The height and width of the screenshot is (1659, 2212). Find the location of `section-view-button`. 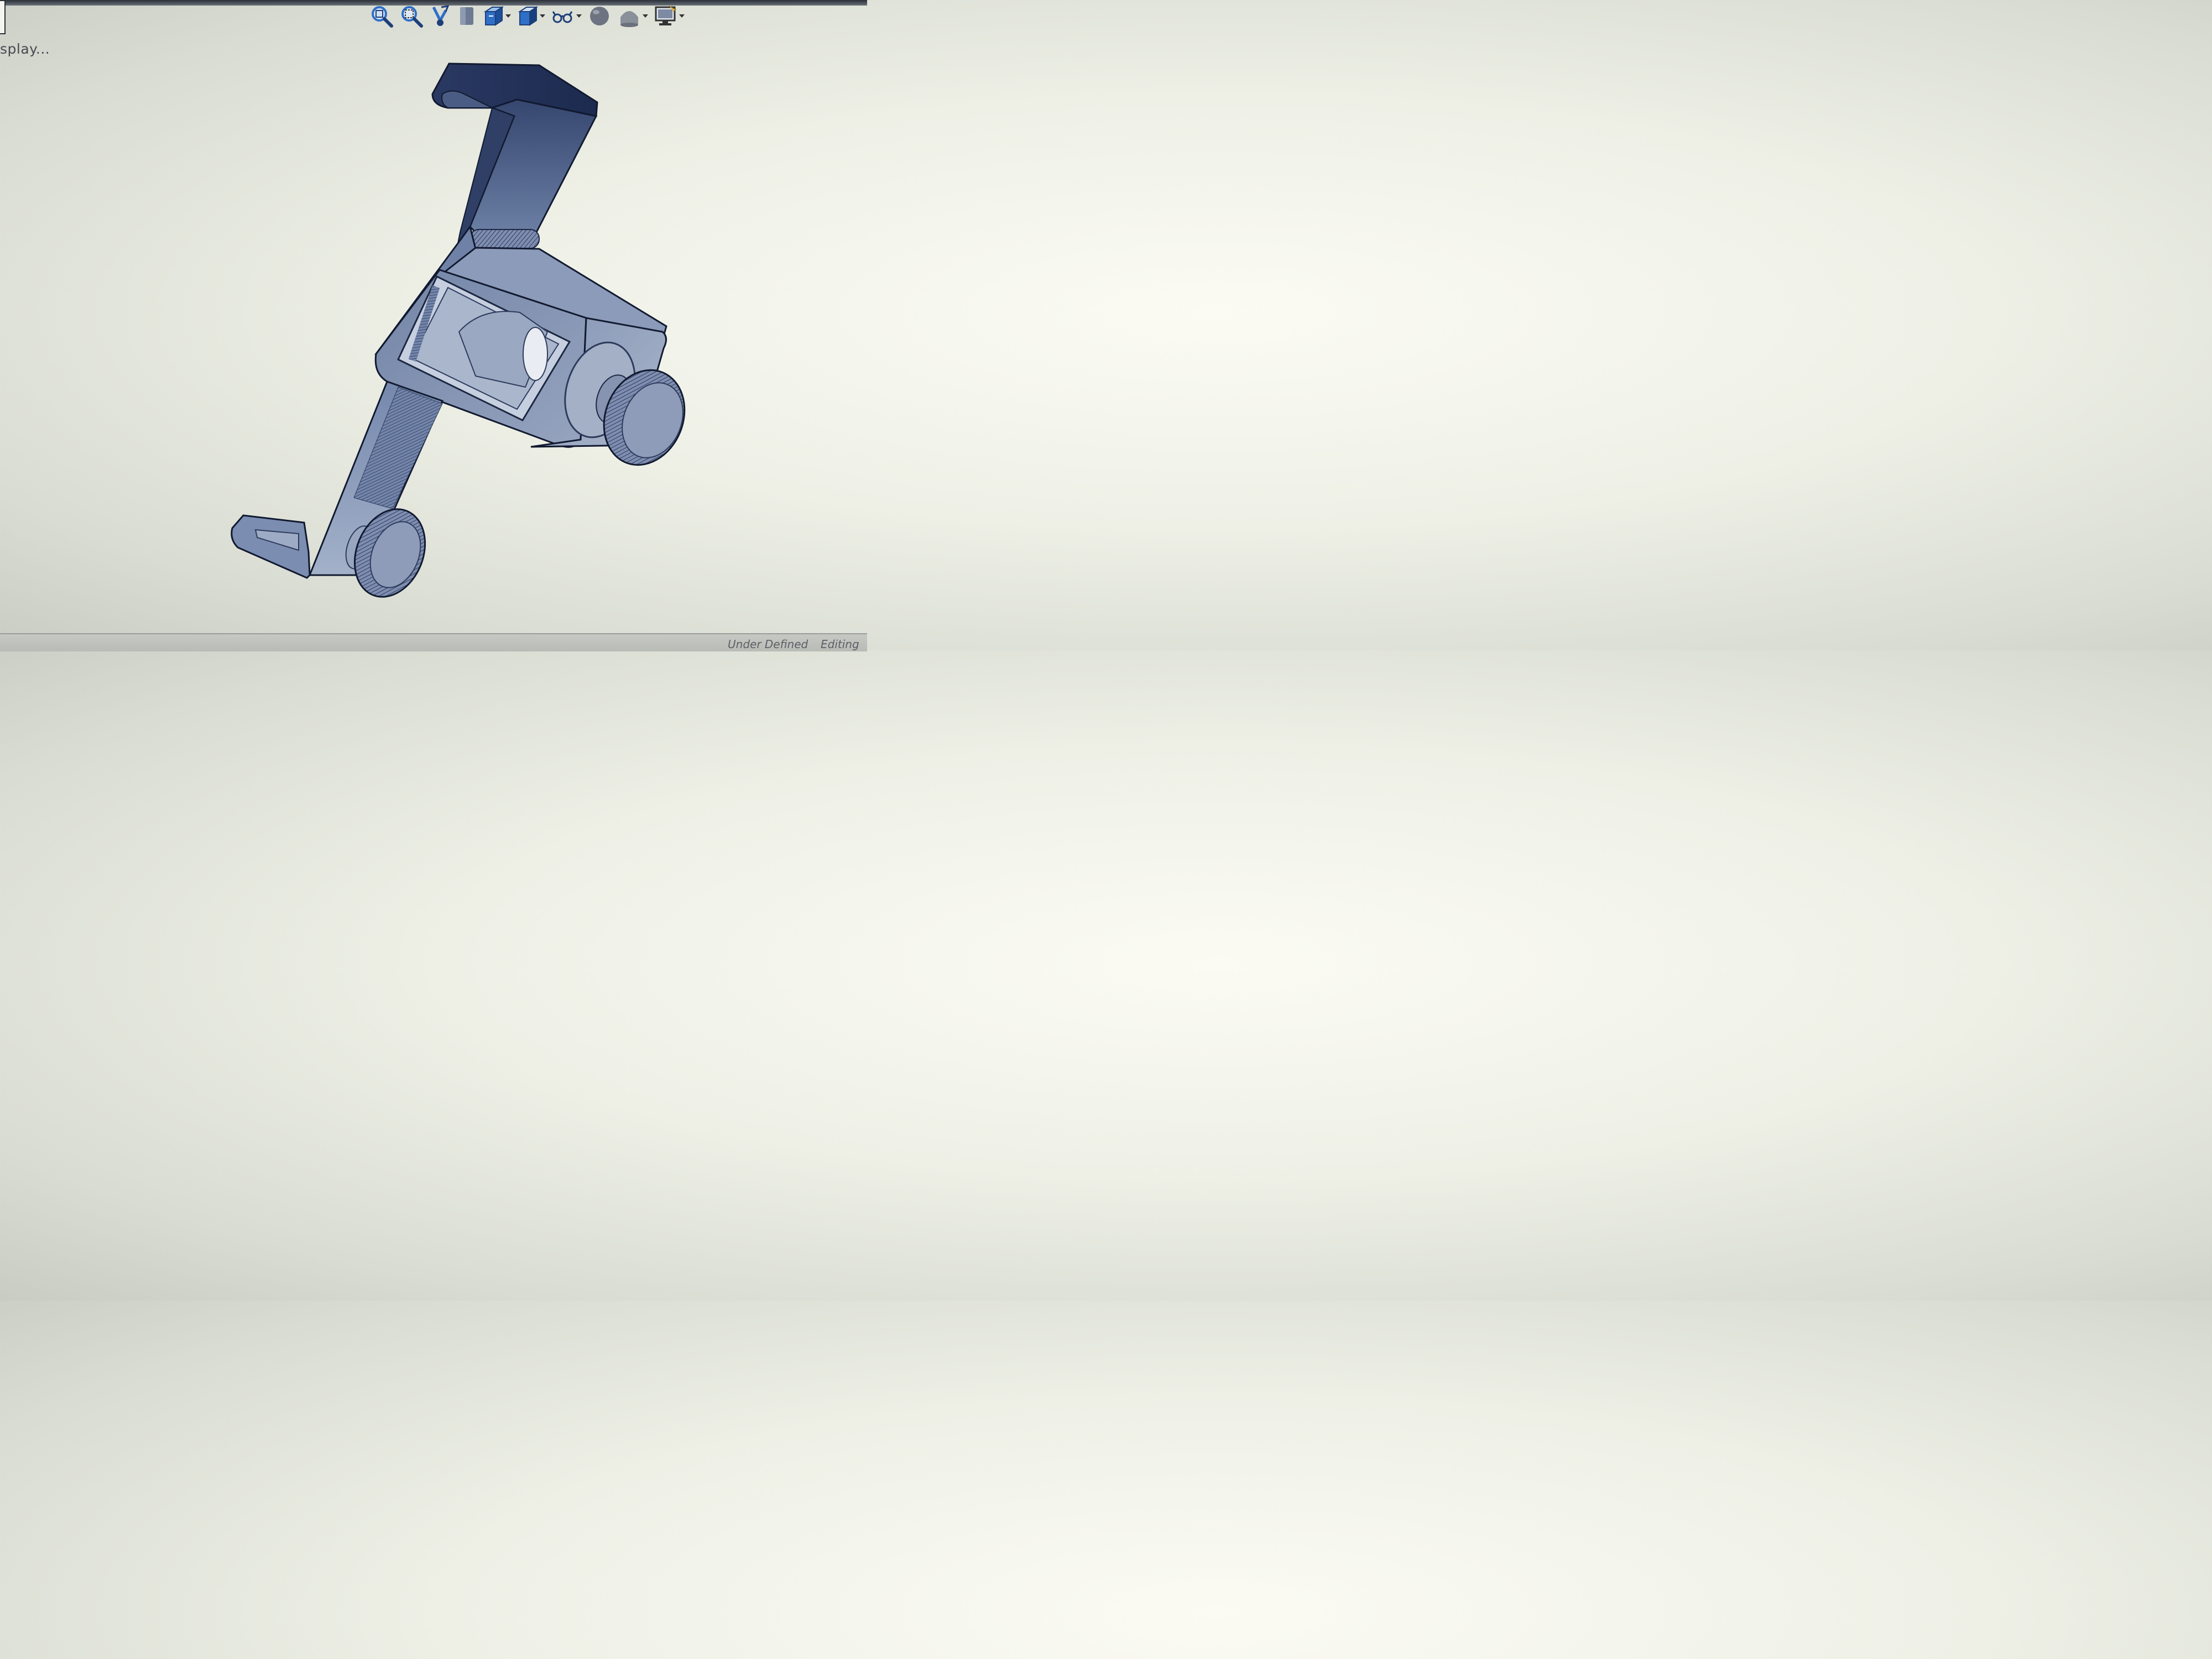

section-view-button is located at coordinates (467, 16).